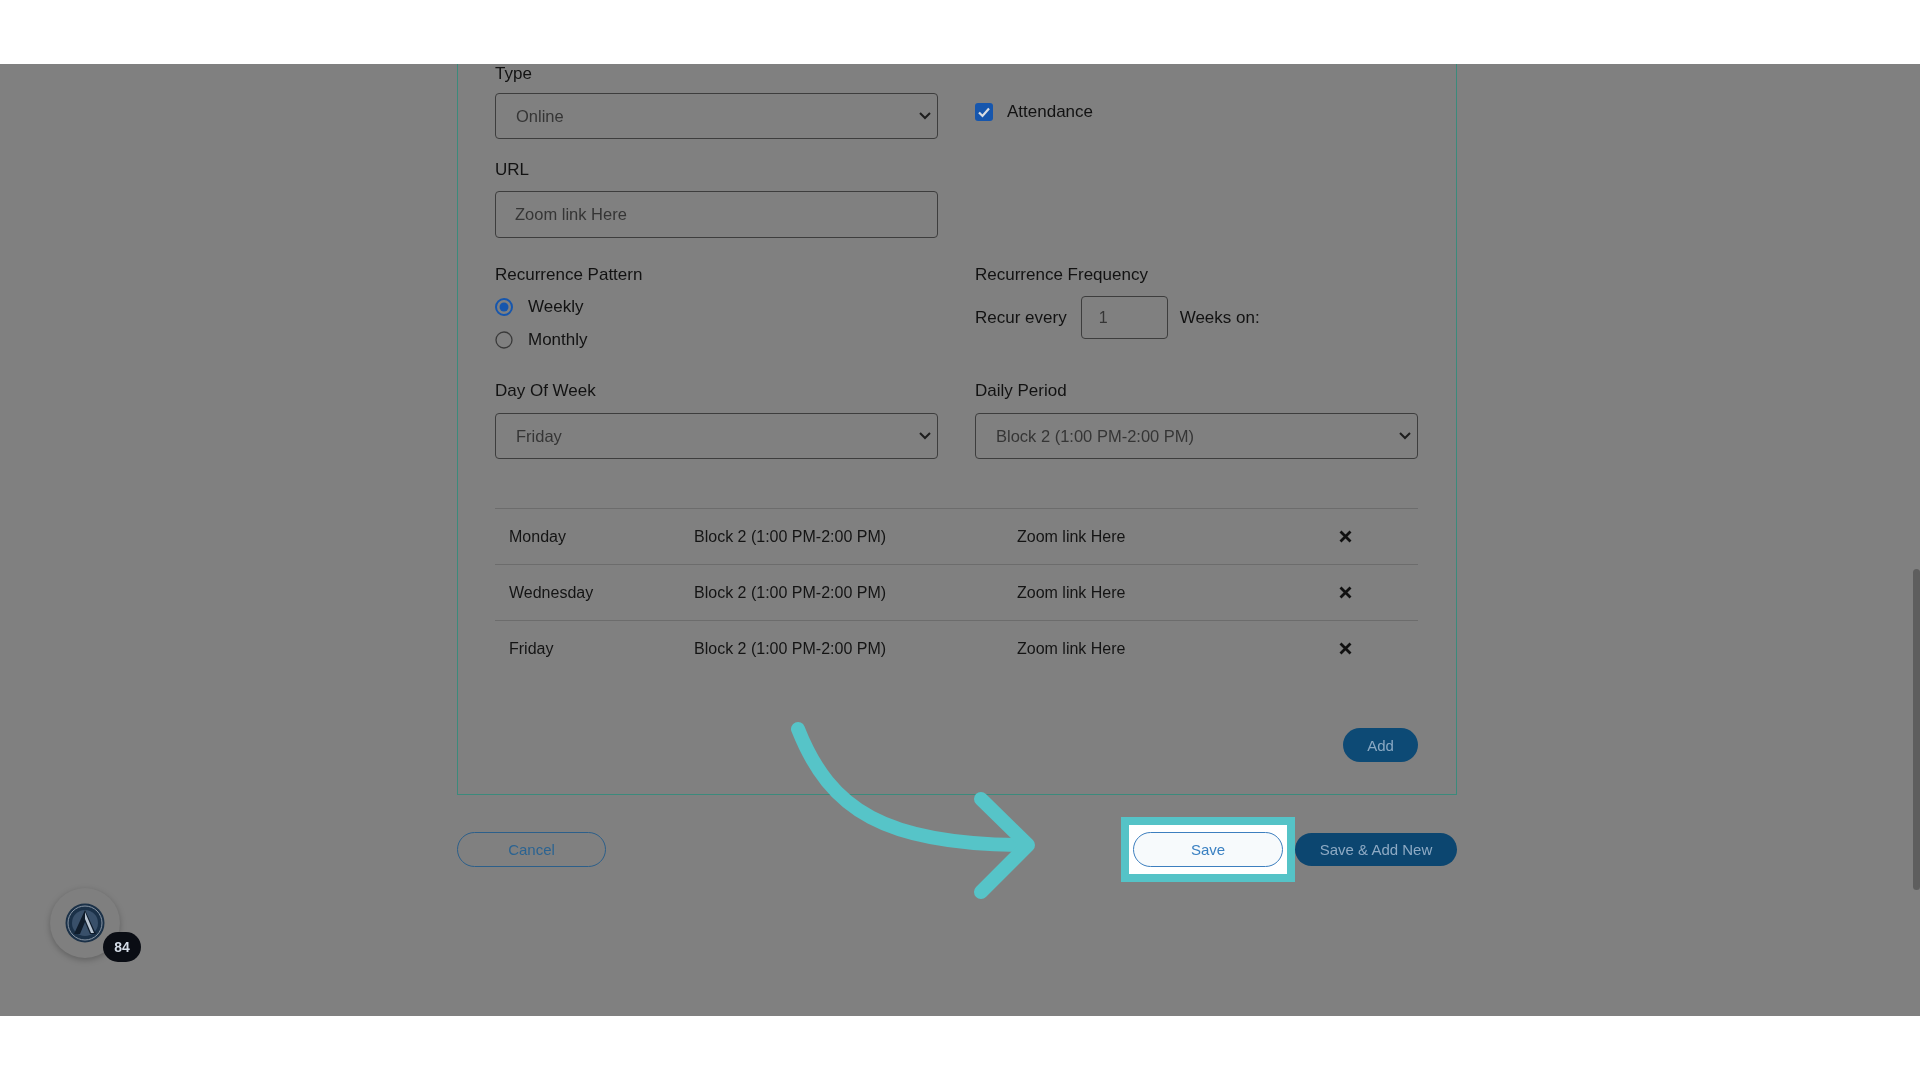 The width and height of the screenshot is (1920, 1080). What do you see at coordinates (716, 116) in the screenshot?
I see `type-select: Online` at bounding box center [716, 116].